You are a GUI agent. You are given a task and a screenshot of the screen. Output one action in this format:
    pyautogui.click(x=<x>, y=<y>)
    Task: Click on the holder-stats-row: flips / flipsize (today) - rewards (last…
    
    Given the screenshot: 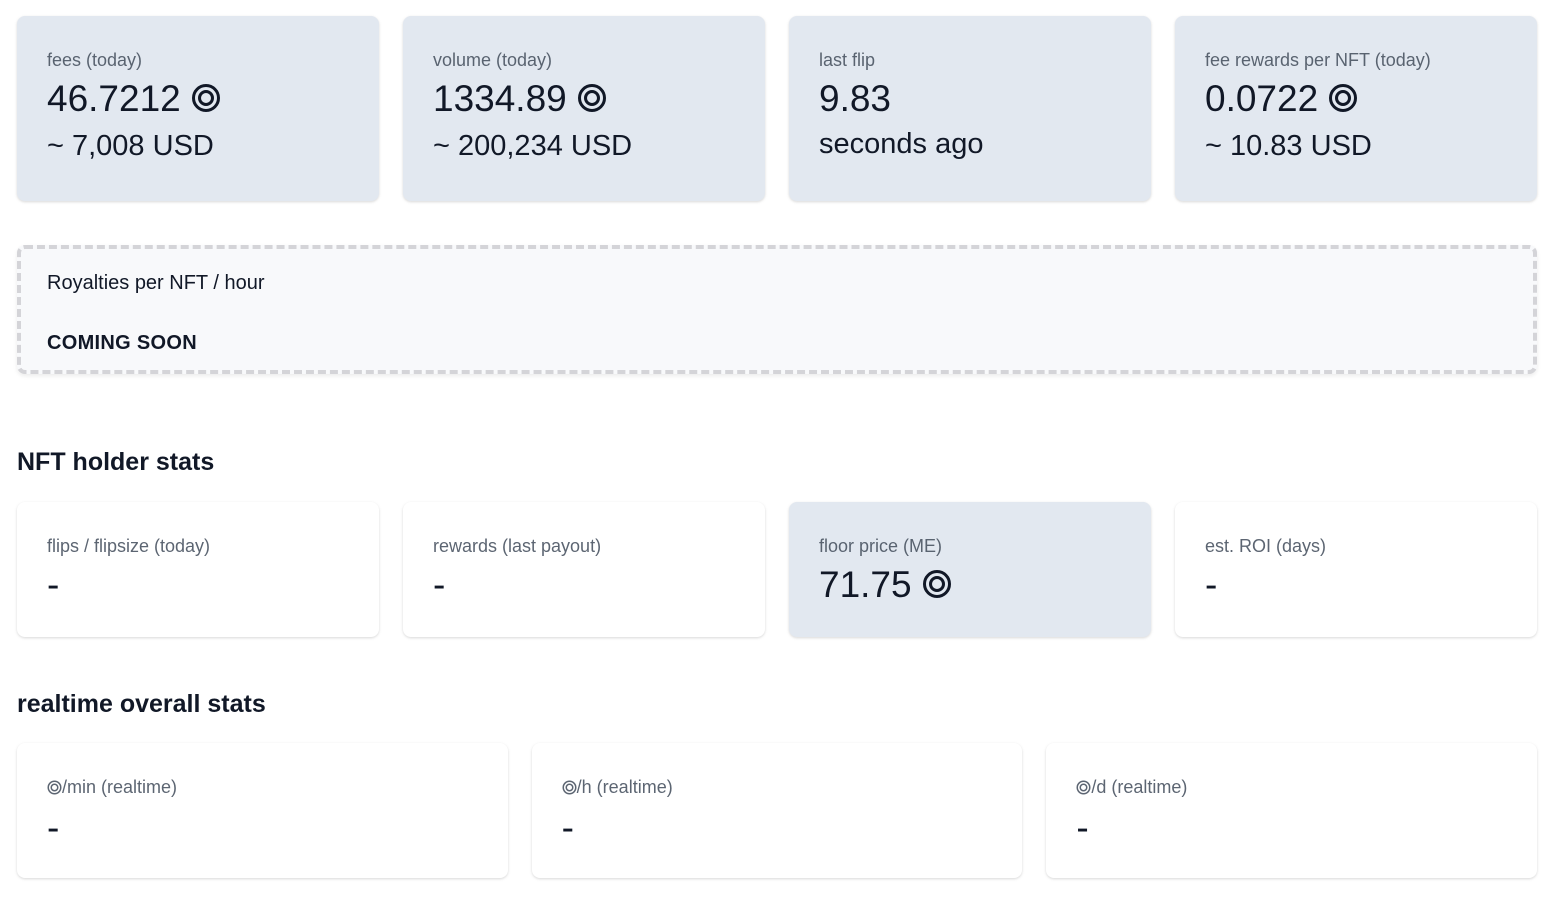 What is the action you would take?
    pyautogui.click(x=777, y=569)
    